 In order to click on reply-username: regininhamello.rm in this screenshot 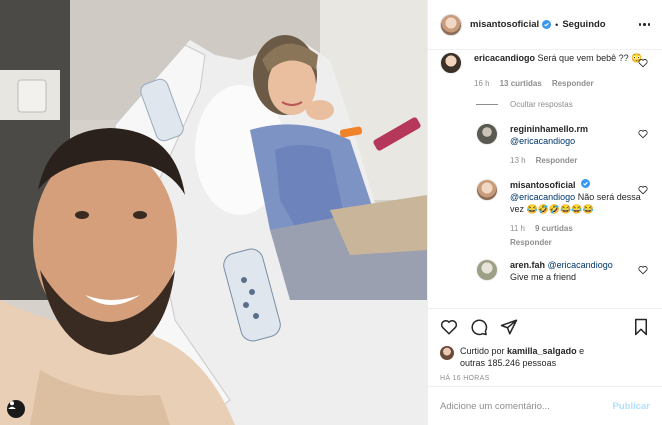, I will do `click(549, 129)`.